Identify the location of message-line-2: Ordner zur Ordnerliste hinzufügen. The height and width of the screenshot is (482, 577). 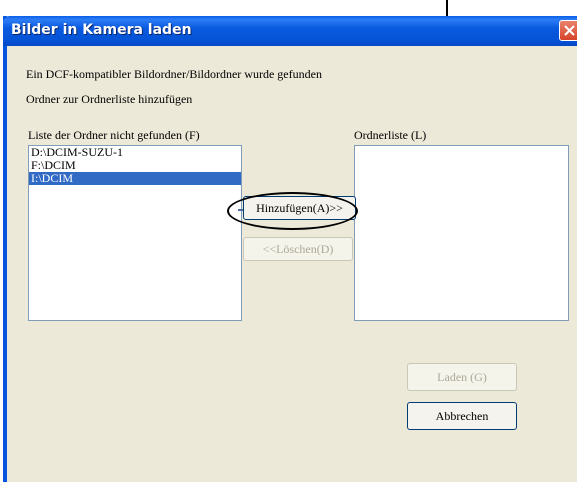
(109, 99).